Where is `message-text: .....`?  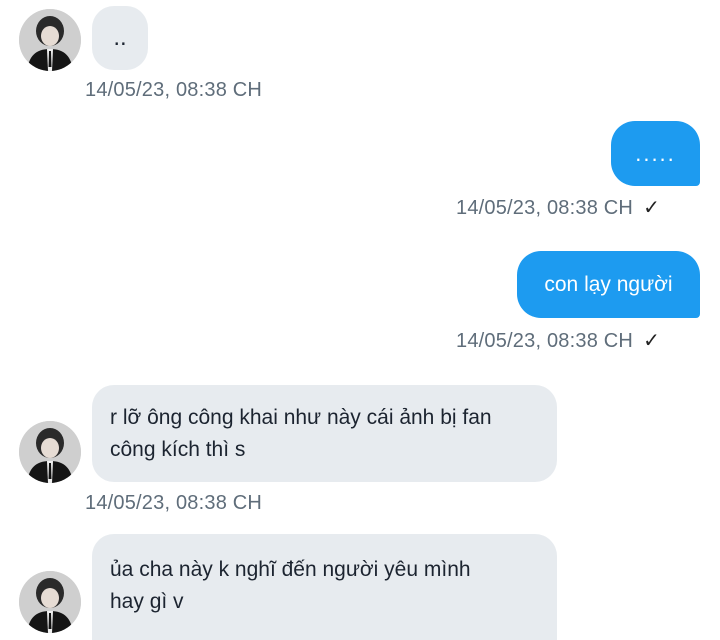
message-text: ..... is located at coordinates (655, 153).